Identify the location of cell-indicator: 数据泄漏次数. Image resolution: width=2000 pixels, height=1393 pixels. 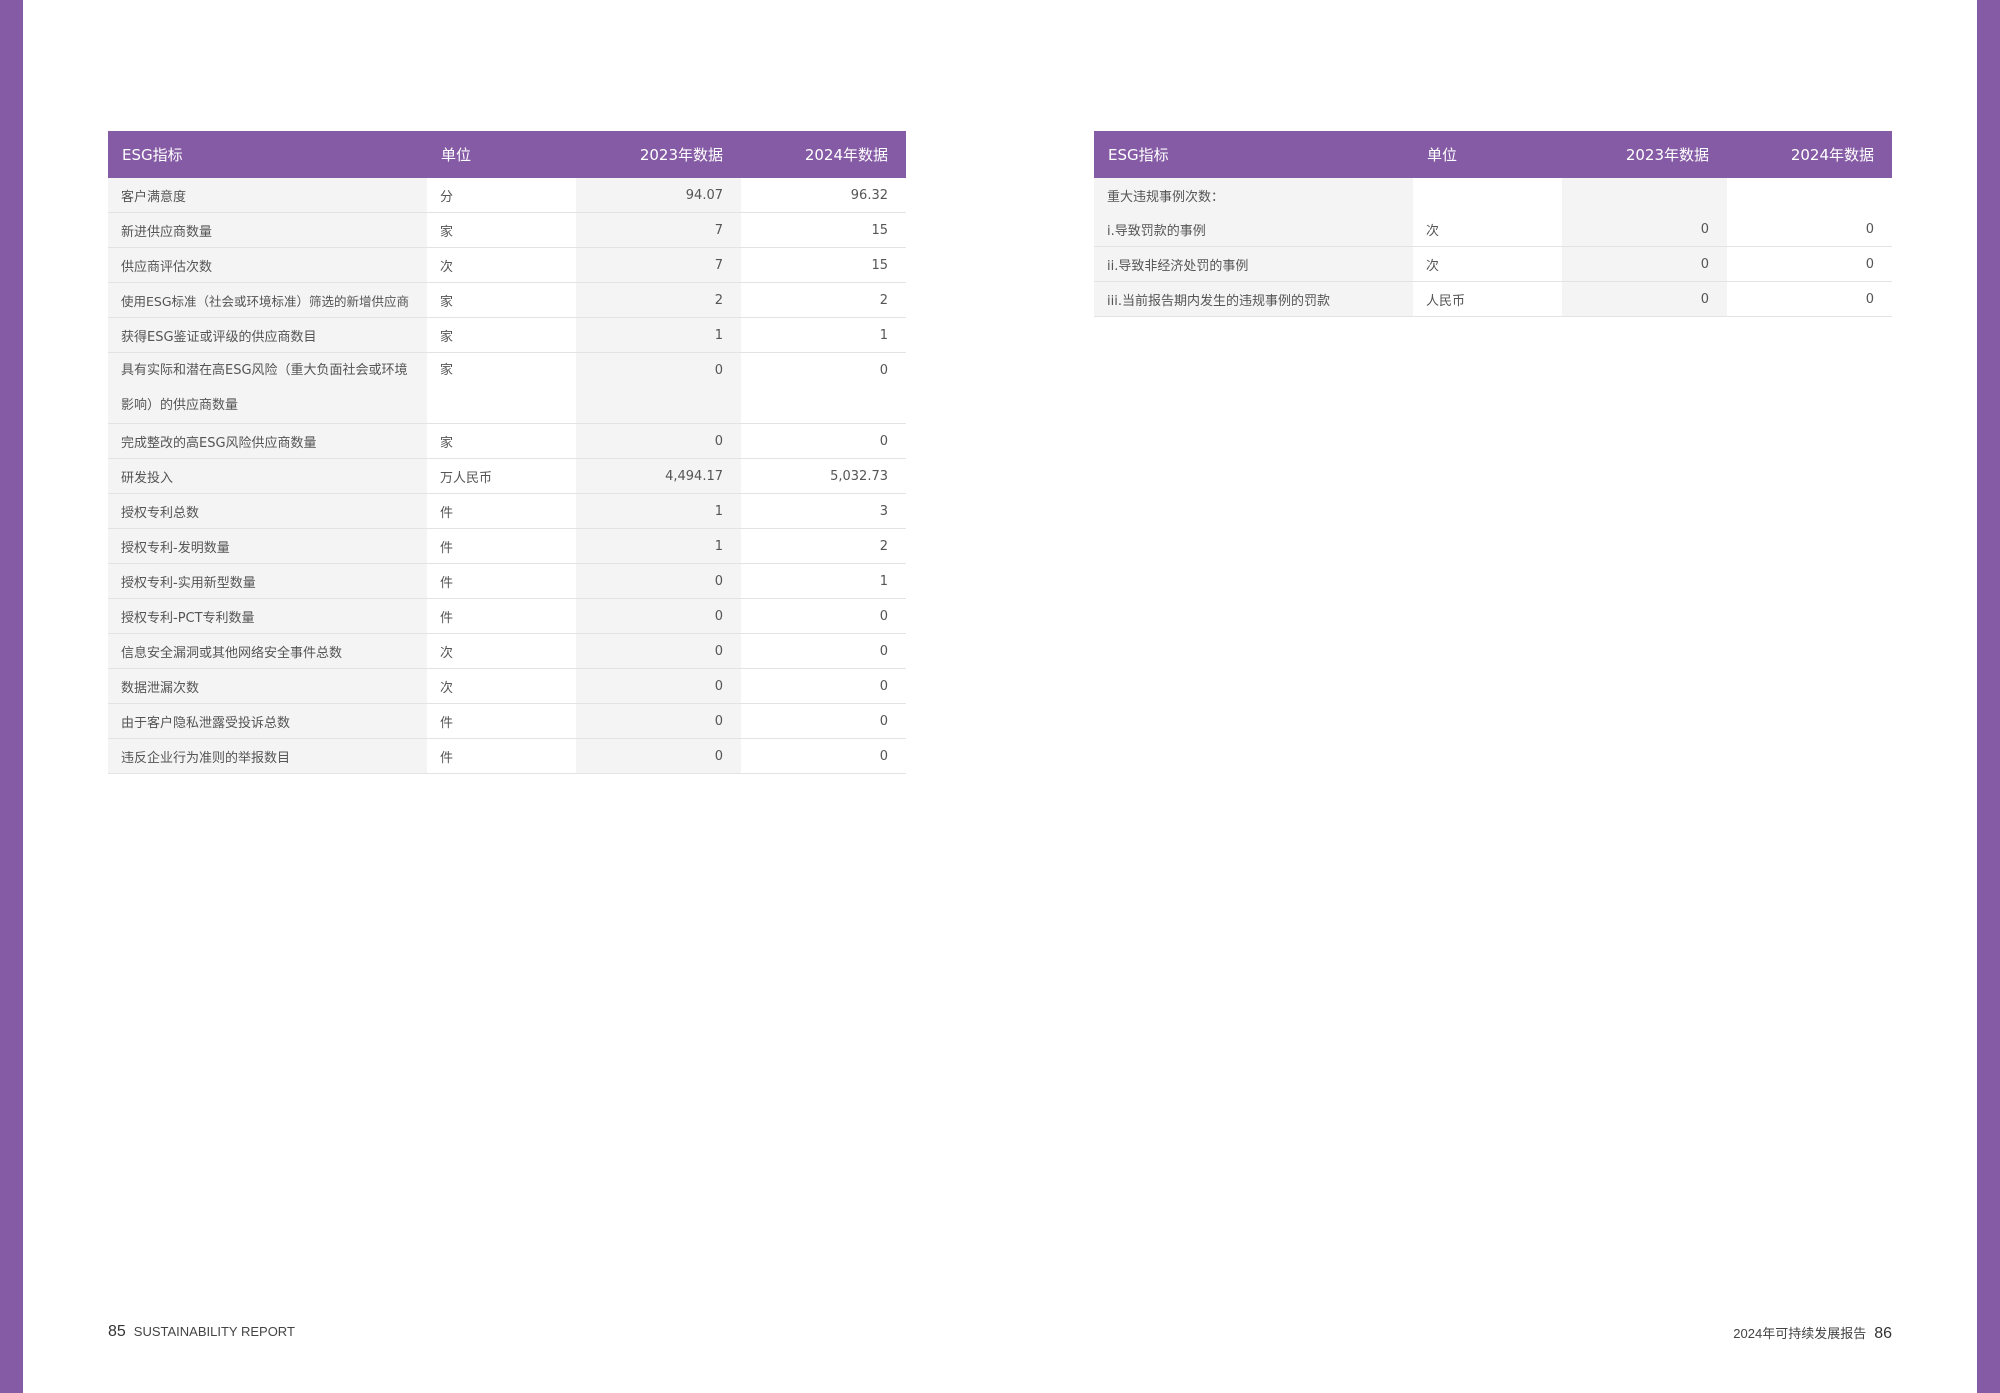
(267, 686).